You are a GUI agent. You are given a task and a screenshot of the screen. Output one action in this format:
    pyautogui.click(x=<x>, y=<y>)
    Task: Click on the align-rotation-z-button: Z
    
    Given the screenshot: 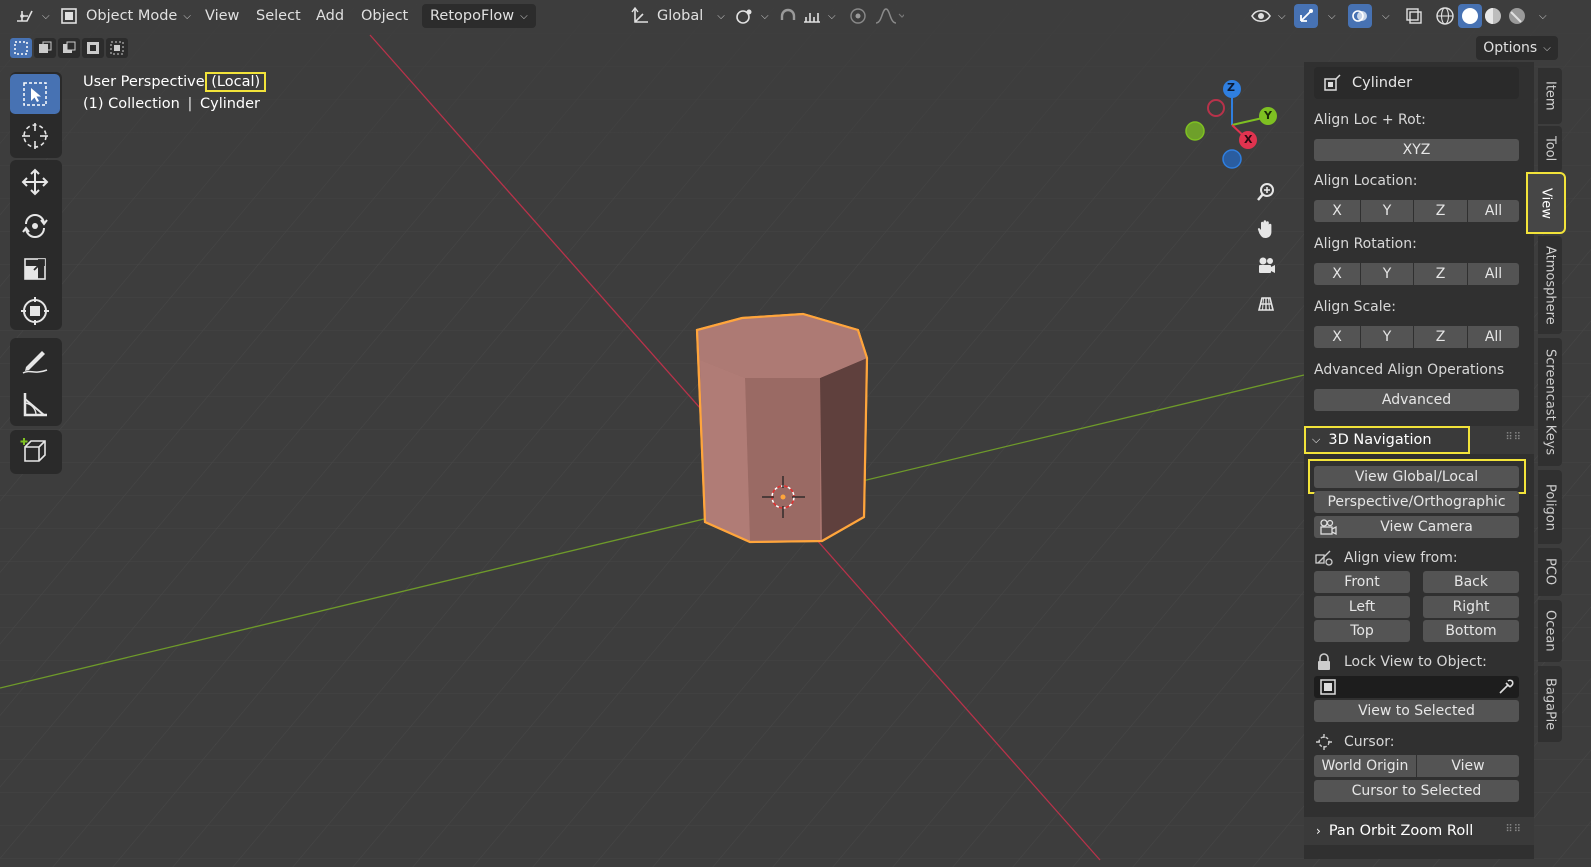 What is the action you would take?
    pyautogui.click(x=1440, y=274)
    